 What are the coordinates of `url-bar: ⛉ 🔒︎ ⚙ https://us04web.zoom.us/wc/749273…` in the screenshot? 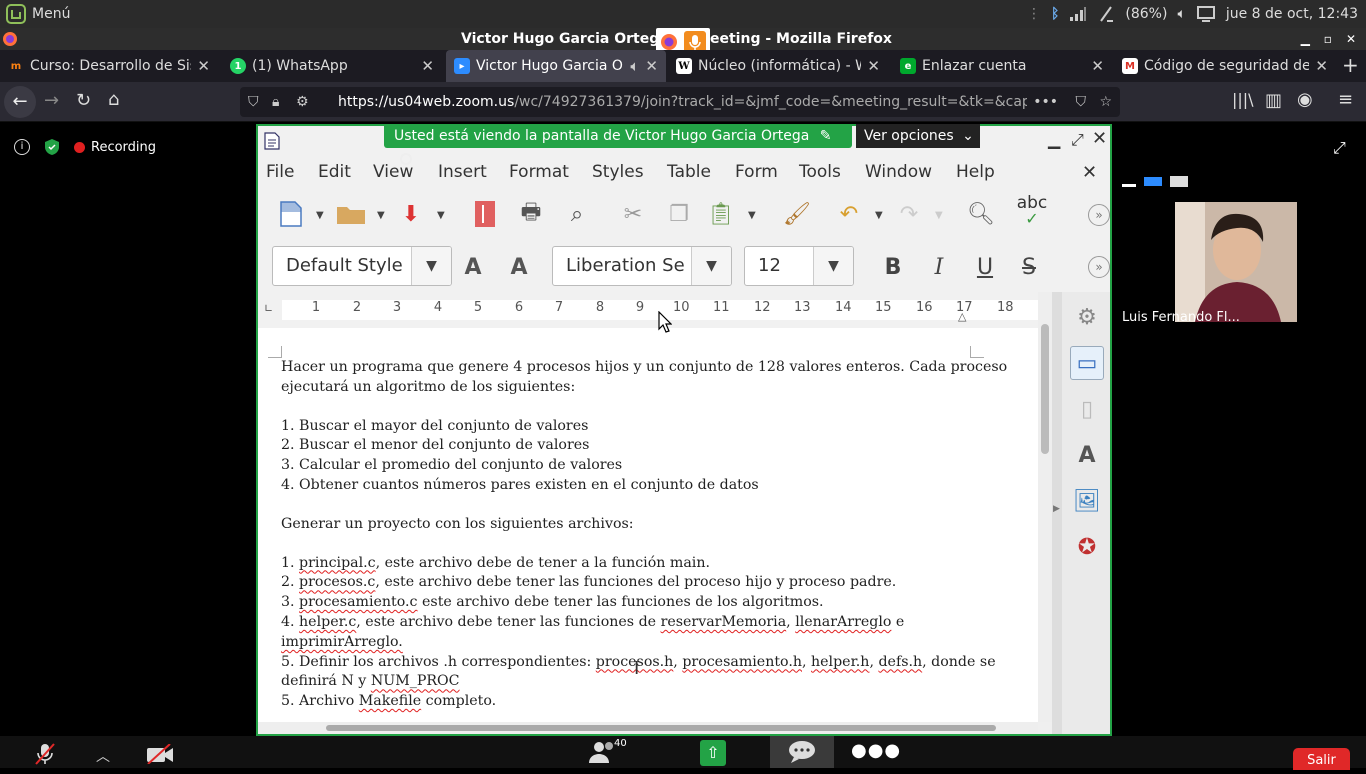 It's located at (680, 102).